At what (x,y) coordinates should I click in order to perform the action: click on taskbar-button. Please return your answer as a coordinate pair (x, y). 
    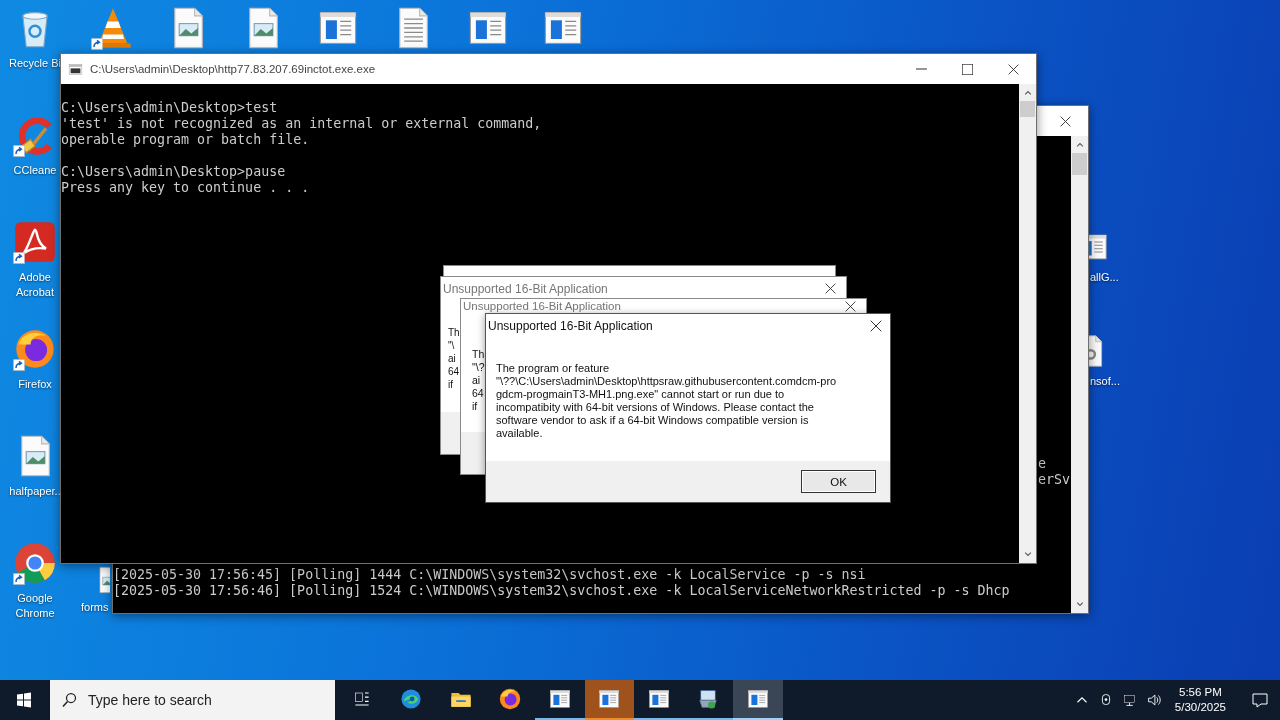
    Looking at the image, I should click on (758, 700).